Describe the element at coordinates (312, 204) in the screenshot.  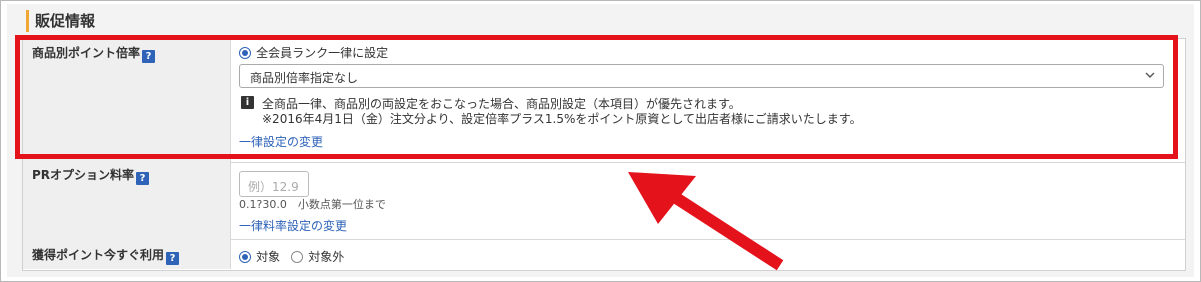
I see `pr-option-hint: 0.1?30.0 小数点第一位まで` at that location.